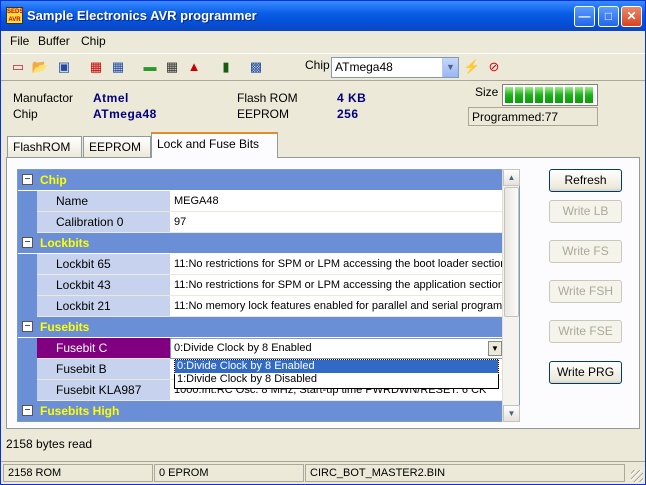 Image resolution: width=646 pixels, height=485 pixels. What do you see at coordinates (43, 98) in the screenshot?
I see `manufactor-label: Manufactor` at bounding box center [43, 98].